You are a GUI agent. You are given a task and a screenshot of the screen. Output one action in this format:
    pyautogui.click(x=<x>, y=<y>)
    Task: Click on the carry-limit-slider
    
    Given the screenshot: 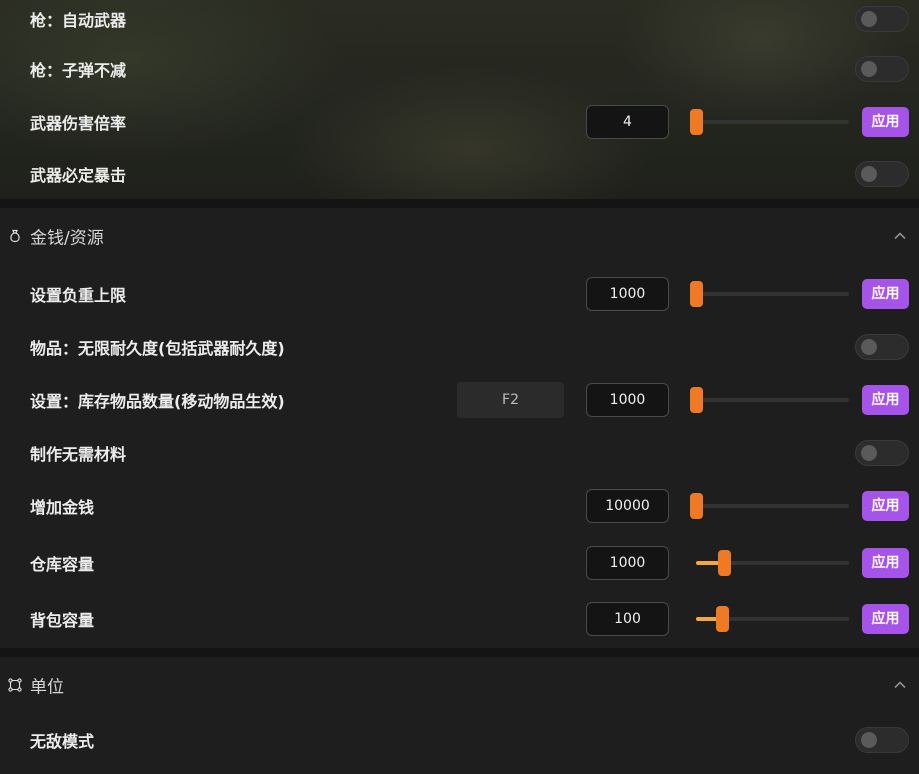 What is the action you would take?
    pyautogui.click(x=769, y=294)
    